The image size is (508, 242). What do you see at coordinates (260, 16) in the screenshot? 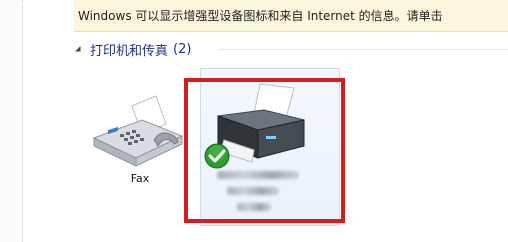
I see `info-bar-message: Windows 可以显示增强型设备图标和来自 Internet 的信息。请单击` at bounding box center [260, 16].